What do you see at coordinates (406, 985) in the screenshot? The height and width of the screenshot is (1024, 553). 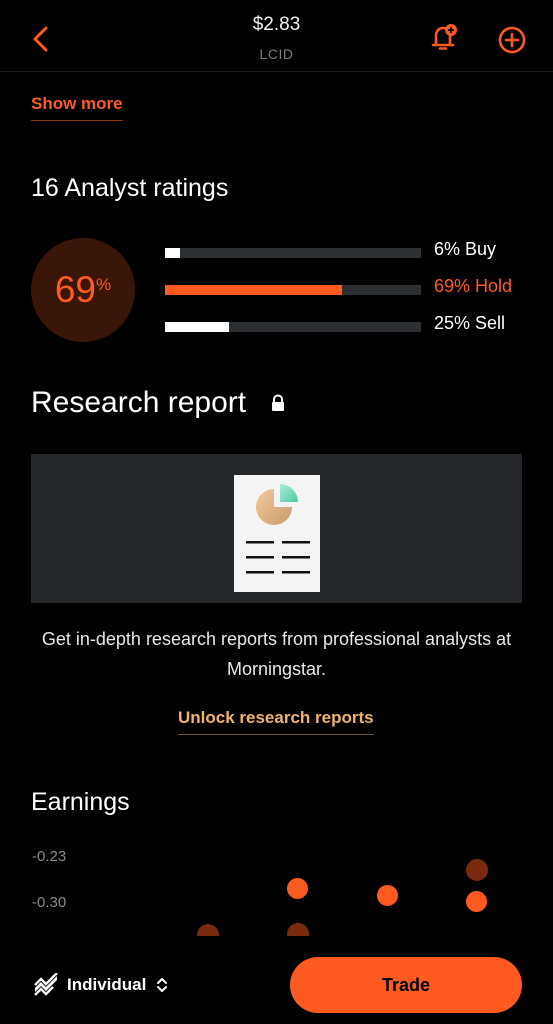 I see `trade-button: Trade` at bounding box center [406, 985].